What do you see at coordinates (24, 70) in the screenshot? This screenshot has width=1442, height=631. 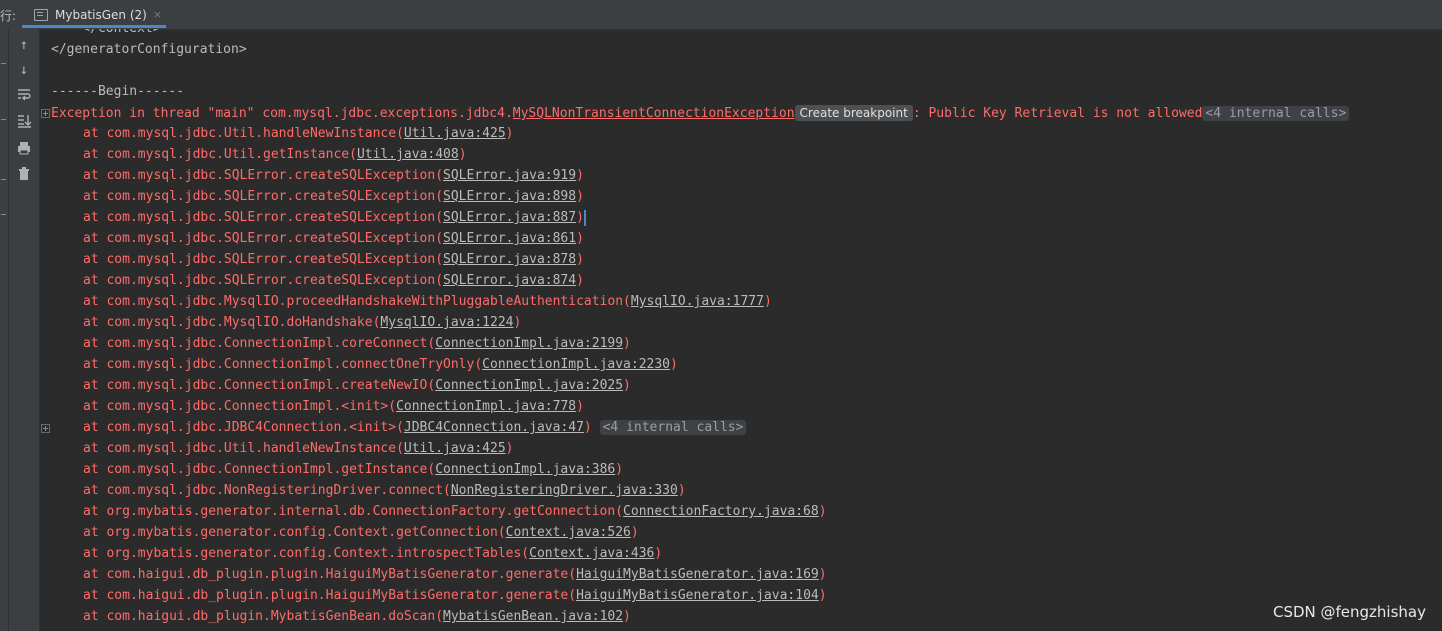 I see `down-arrow-icon: ↓` at bounding box center [24, 70].